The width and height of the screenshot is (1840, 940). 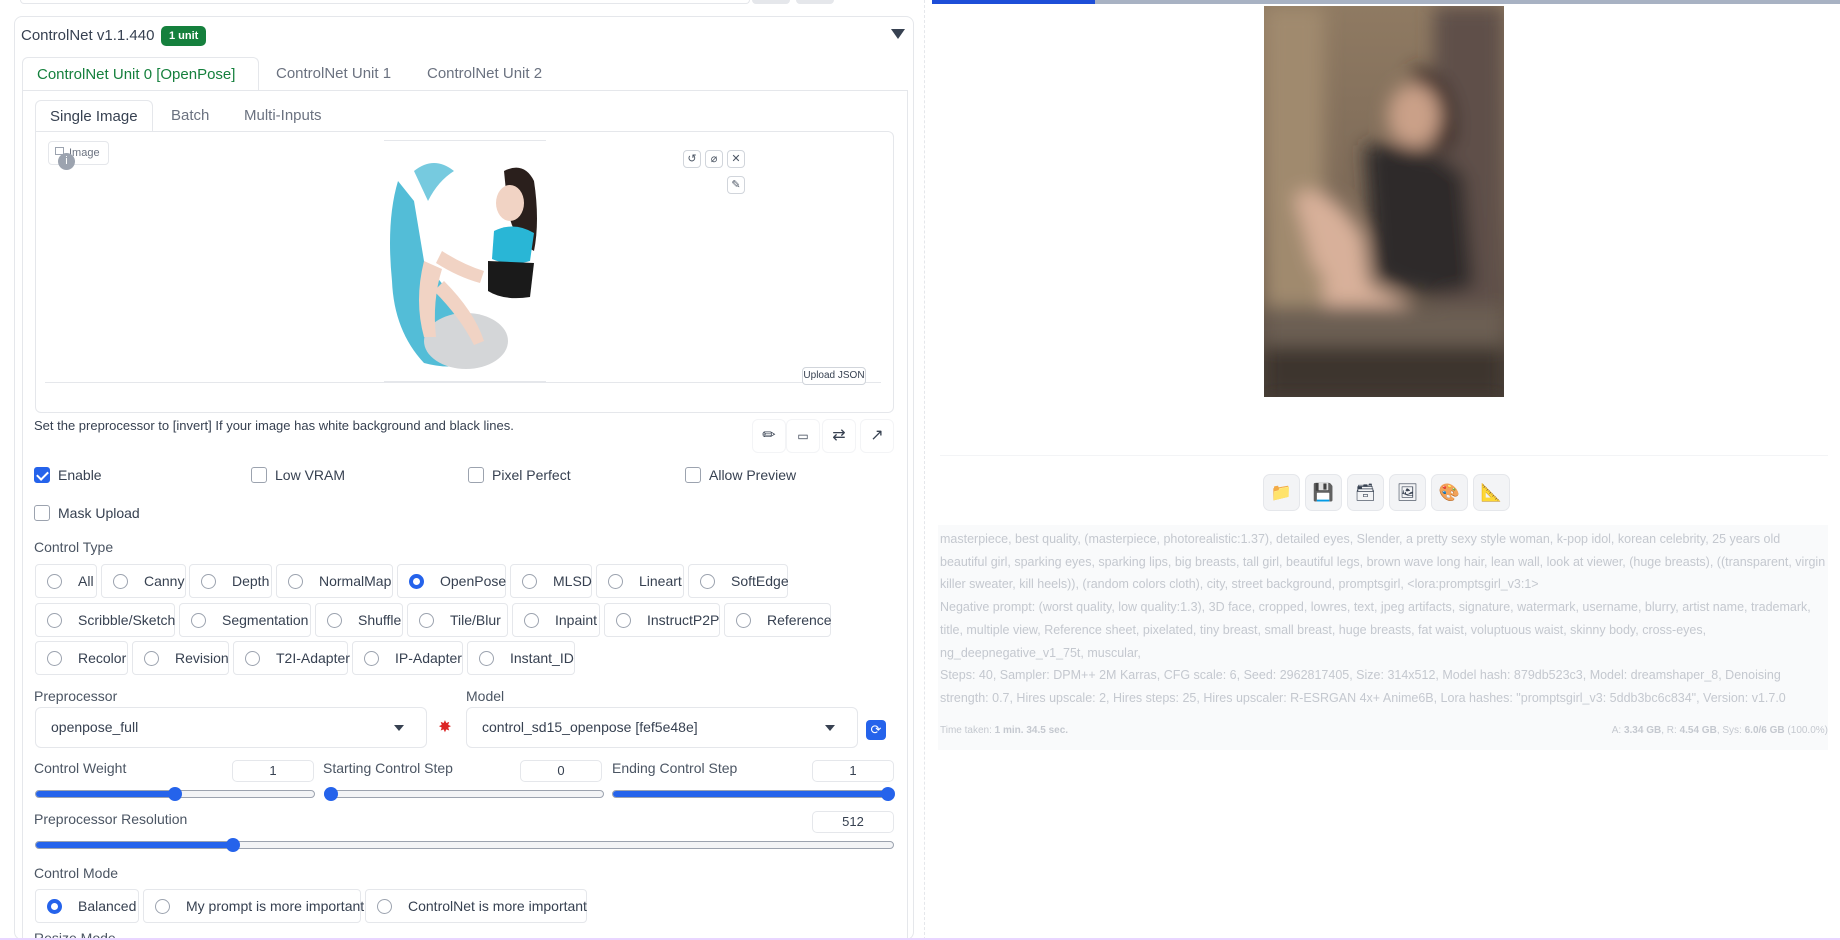 What do you see at coordinates (74, 547) in the screenshot?
I see `control-type-label: Control Type` at bounding box center [74, 547].